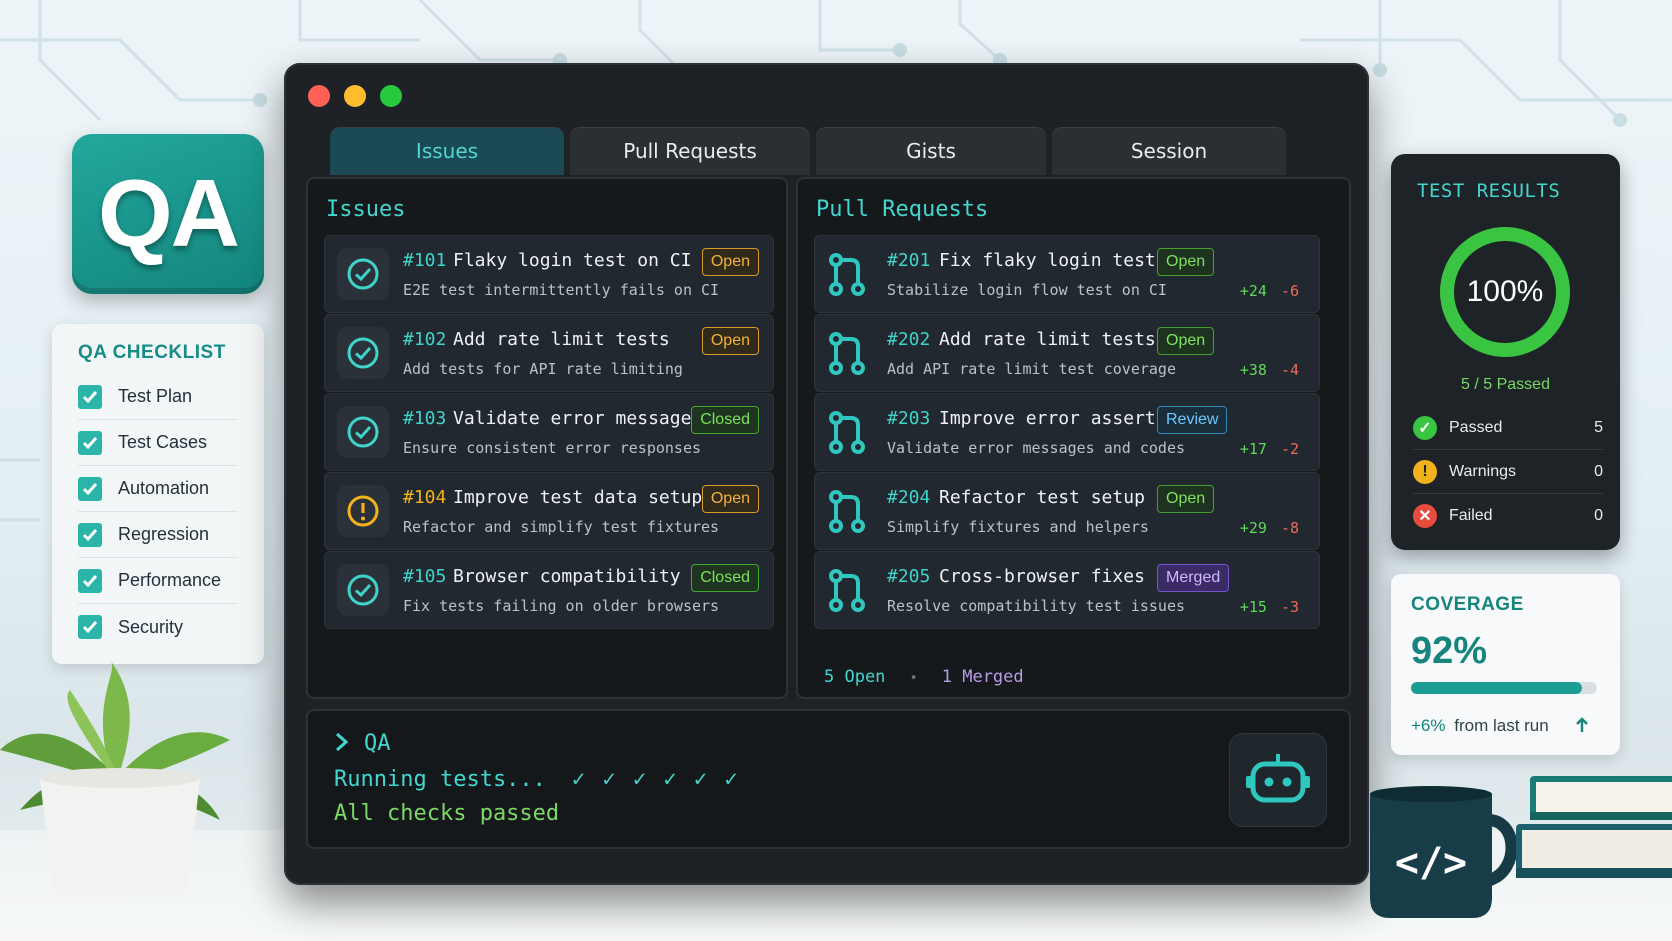 The width and height of the screenshot is (1672, 941). Describe the element at coordinates (1042, 497) in the screenshot. I see `pr-title: Refactor test setup` at that location.